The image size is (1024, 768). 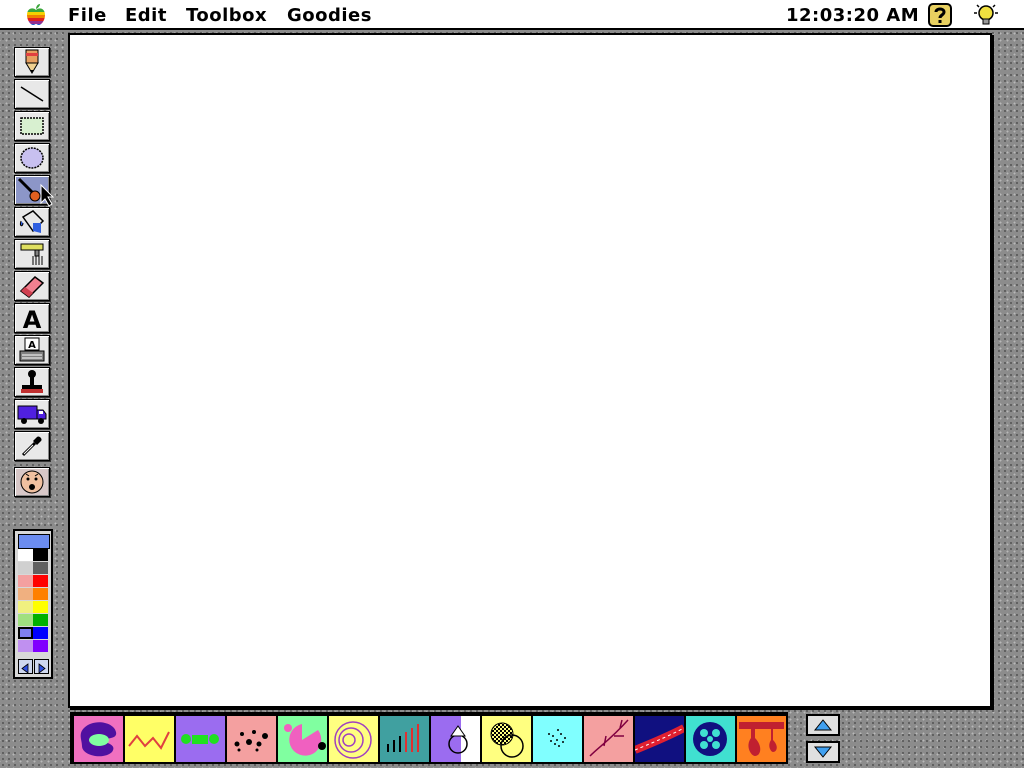 I want to click on pie-brush-icon, so click(x=302, y=739).